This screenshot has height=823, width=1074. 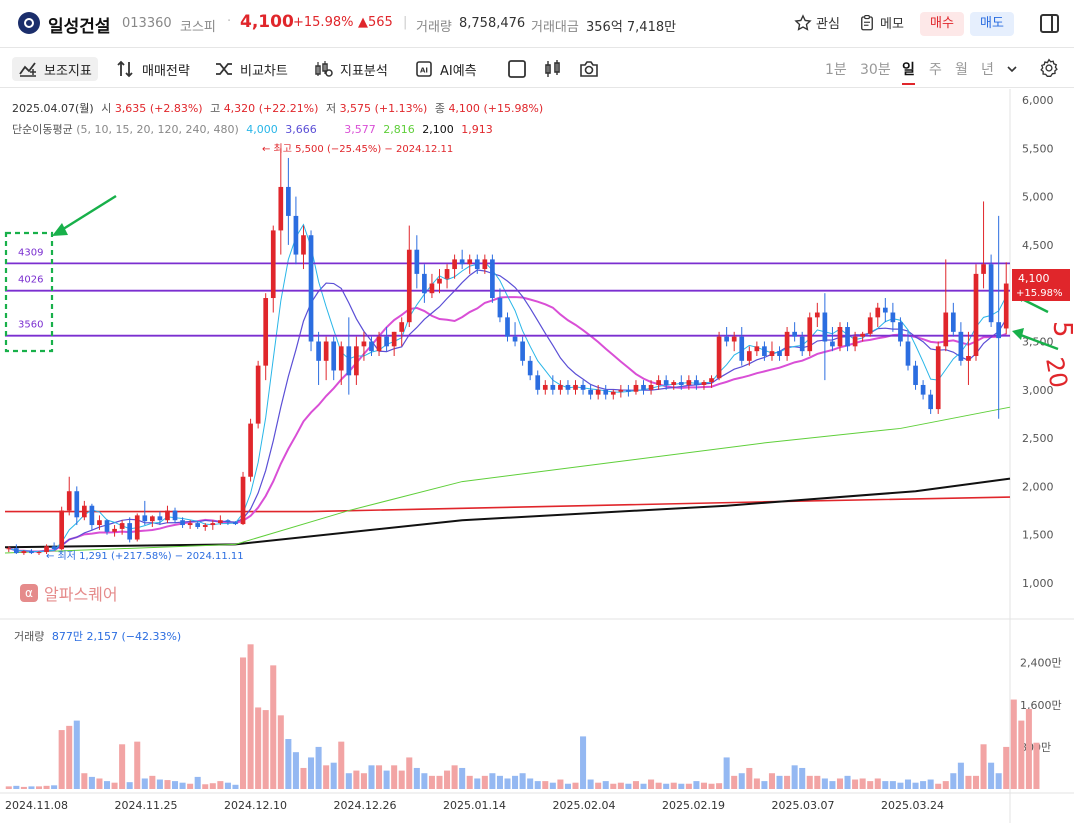 What do you see at coordinates (251, 69) in the screenshot?
I see `compare-button: 비교차트` at bounding box center [251, 69].